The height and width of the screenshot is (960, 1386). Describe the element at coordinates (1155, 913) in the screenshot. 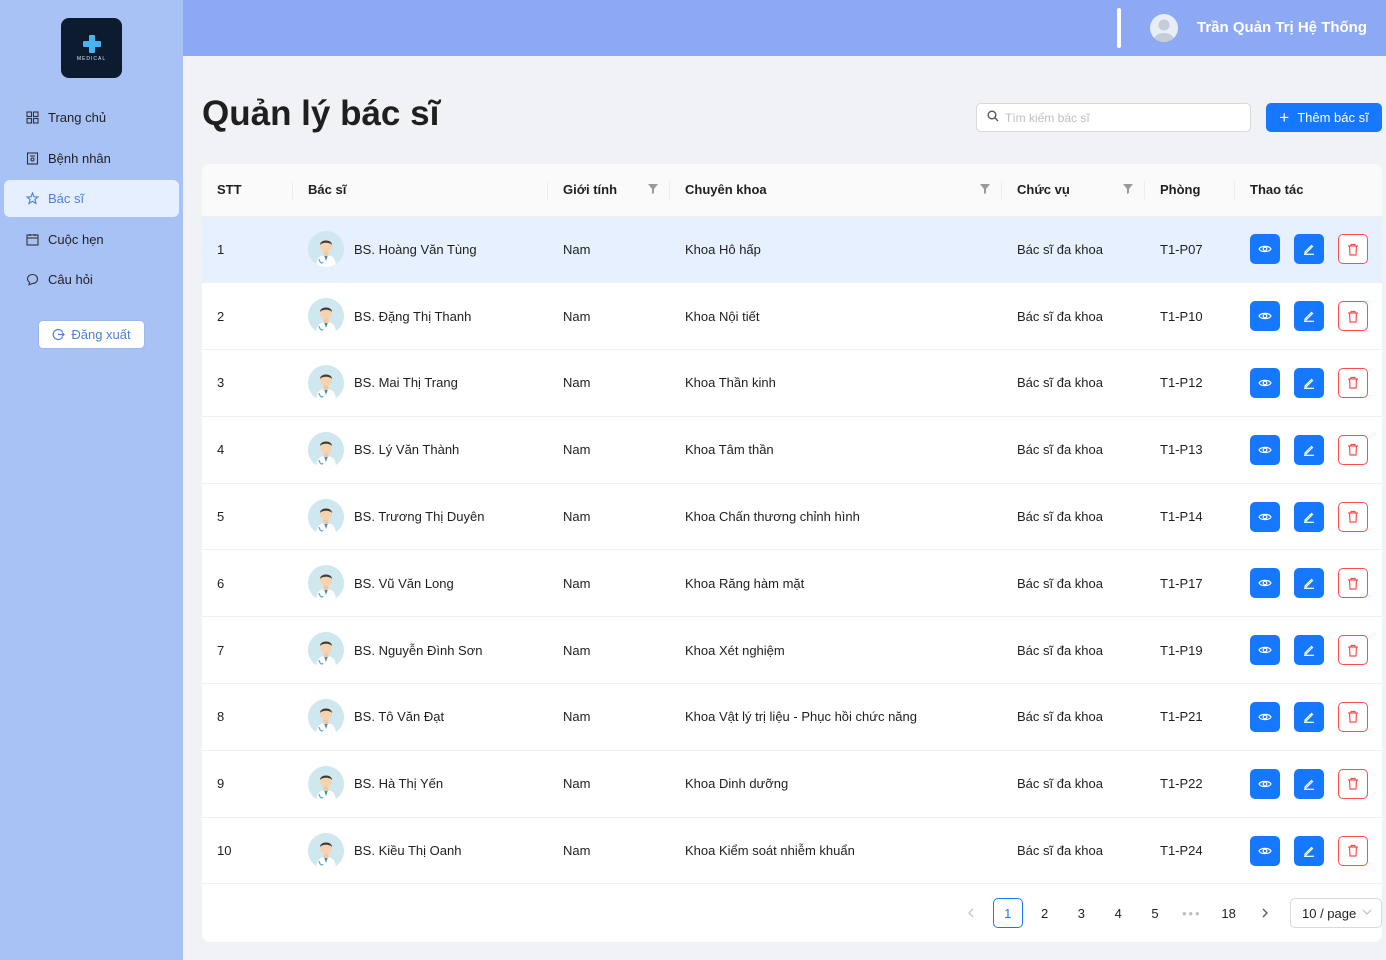

I see `page-button-5: 5` at that location.